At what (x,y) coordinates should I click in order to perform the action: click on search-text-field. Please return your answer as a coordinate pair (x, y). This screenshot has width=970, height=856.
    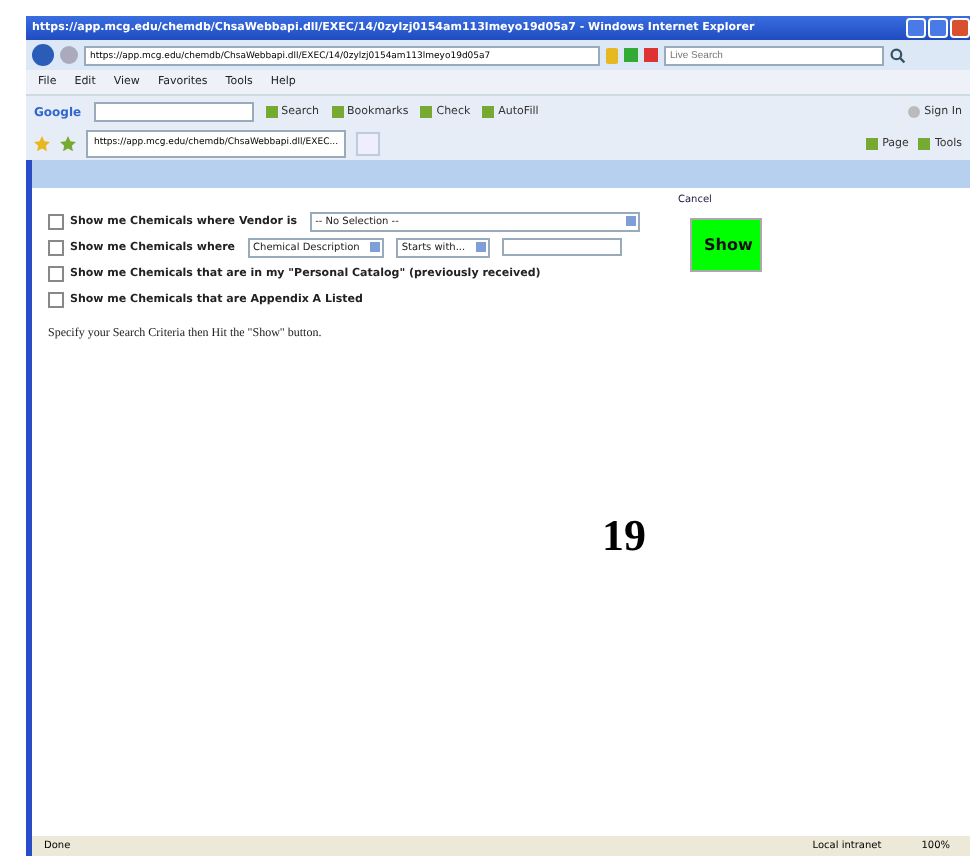
    Looking at the image, I should click on (561, 247).